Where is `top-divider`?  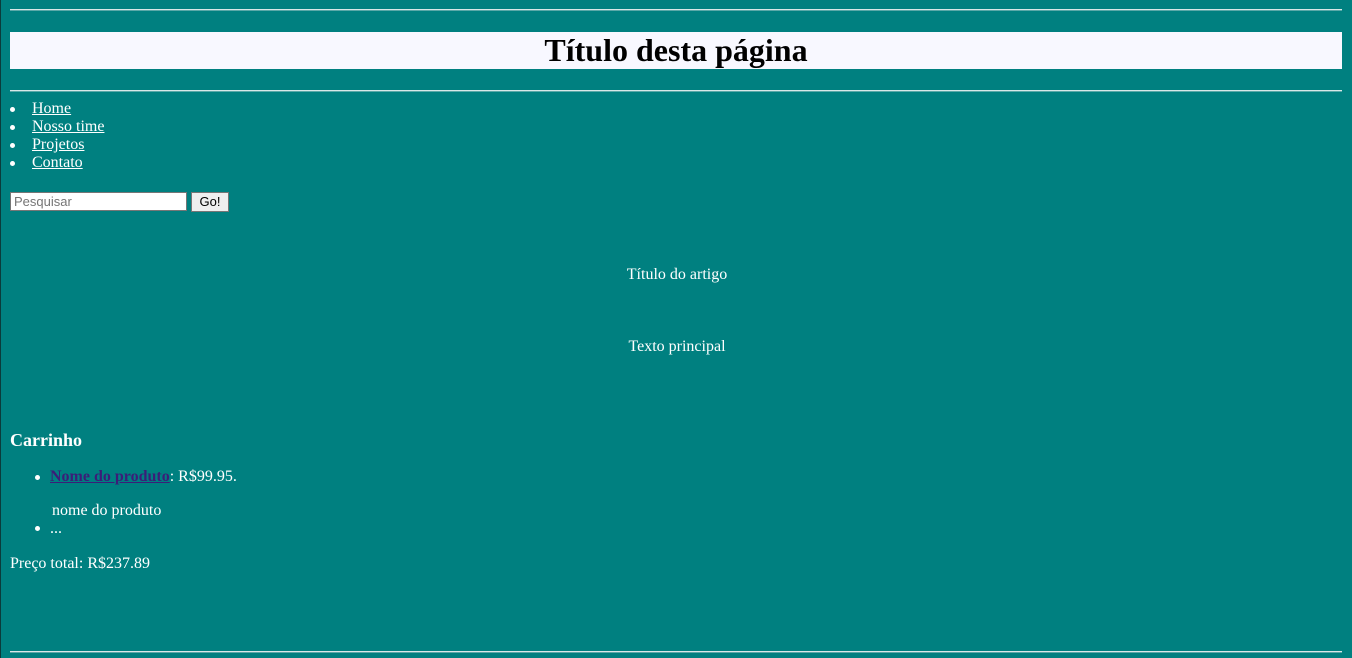
top-divider is located at coordinates (676, 10).